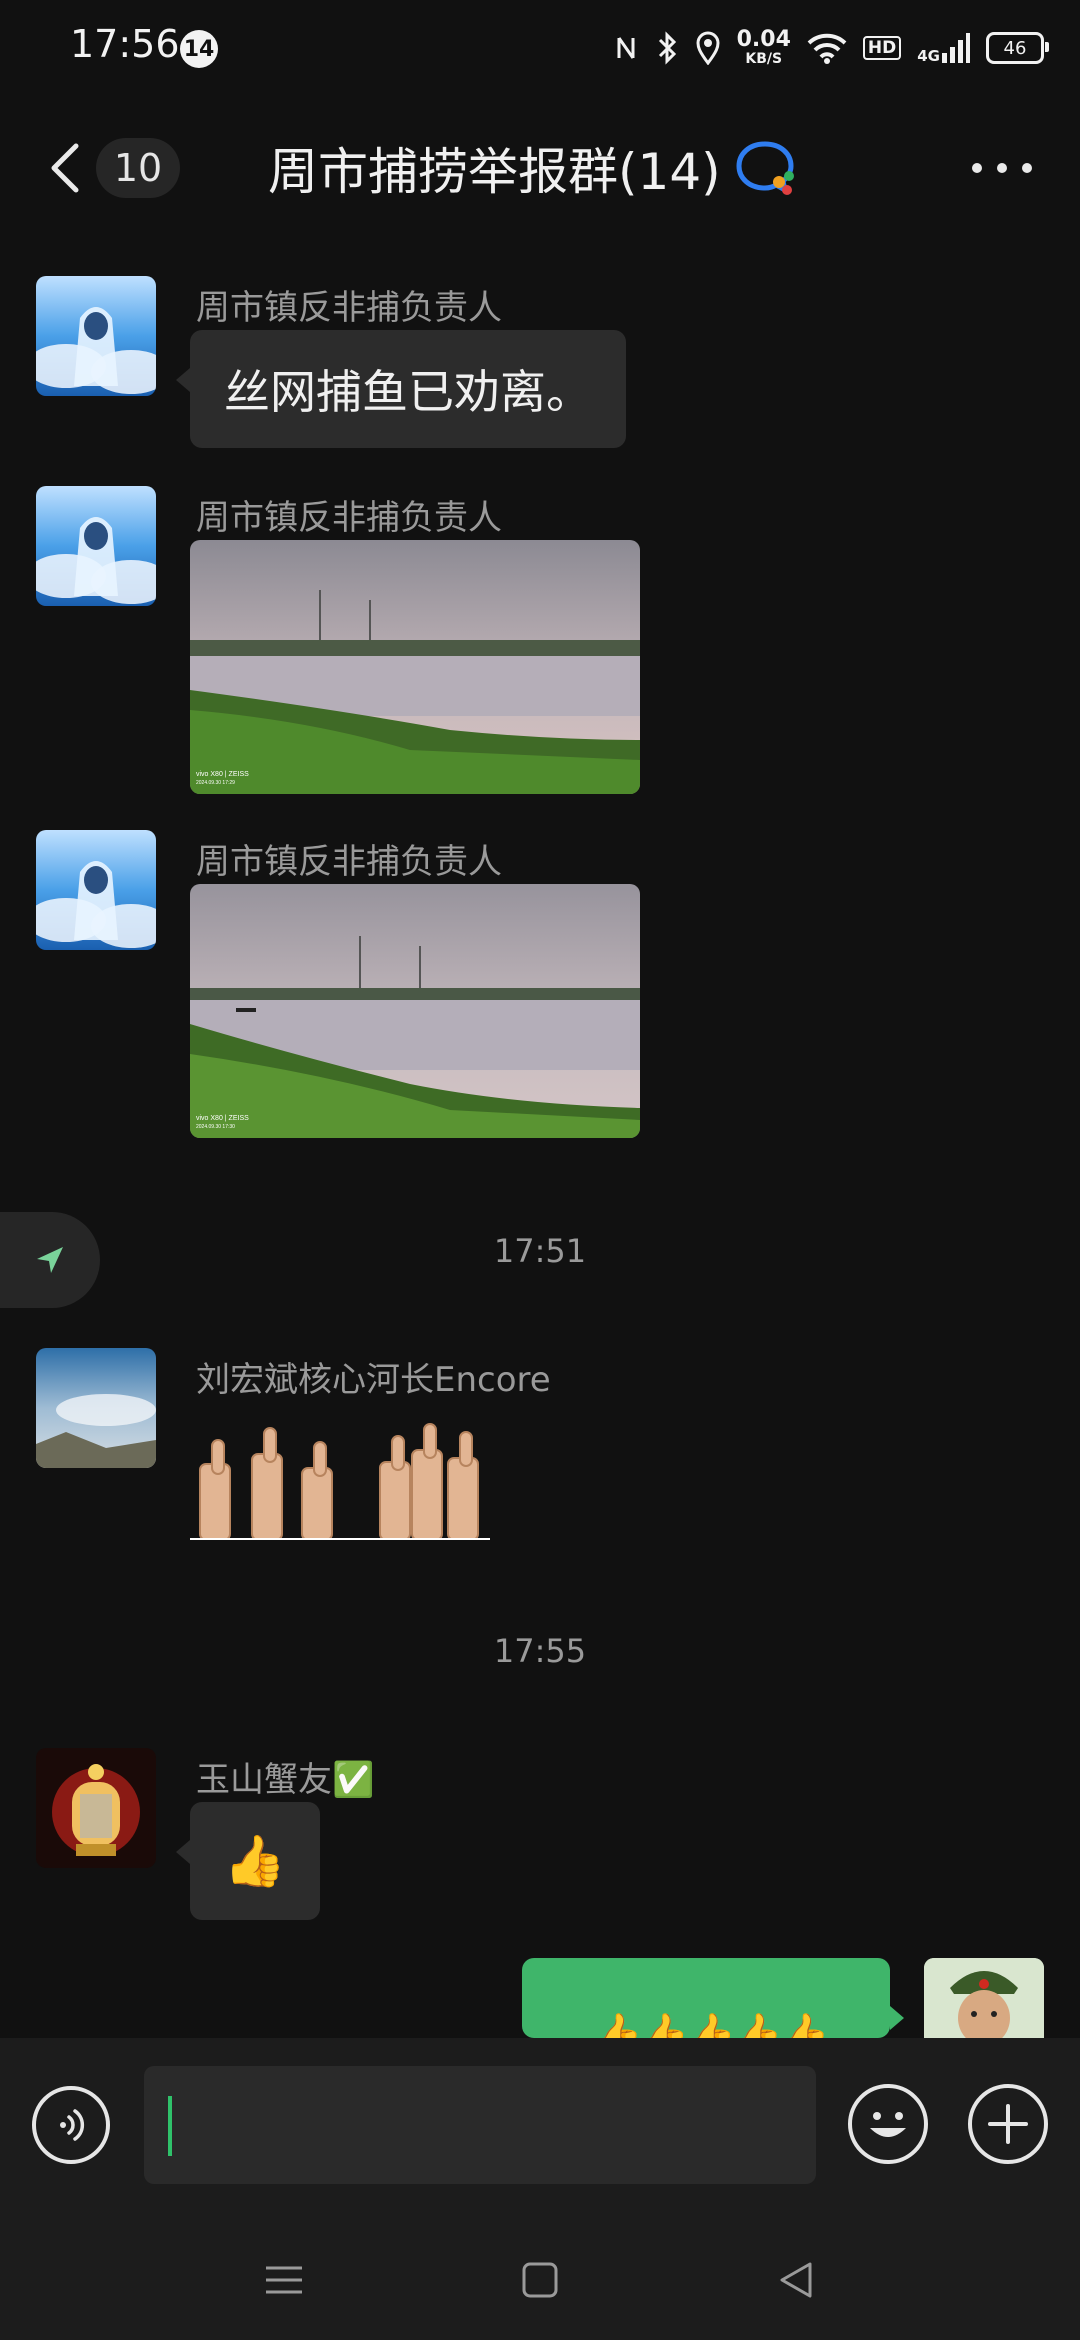 This screenshot has height=2340, width=1080. What do you see at coordinates (373, 1380) in the screenshot?
I see `sender-name: 刘宏斌核心河长Encore` at bounding box center [373, 1380].